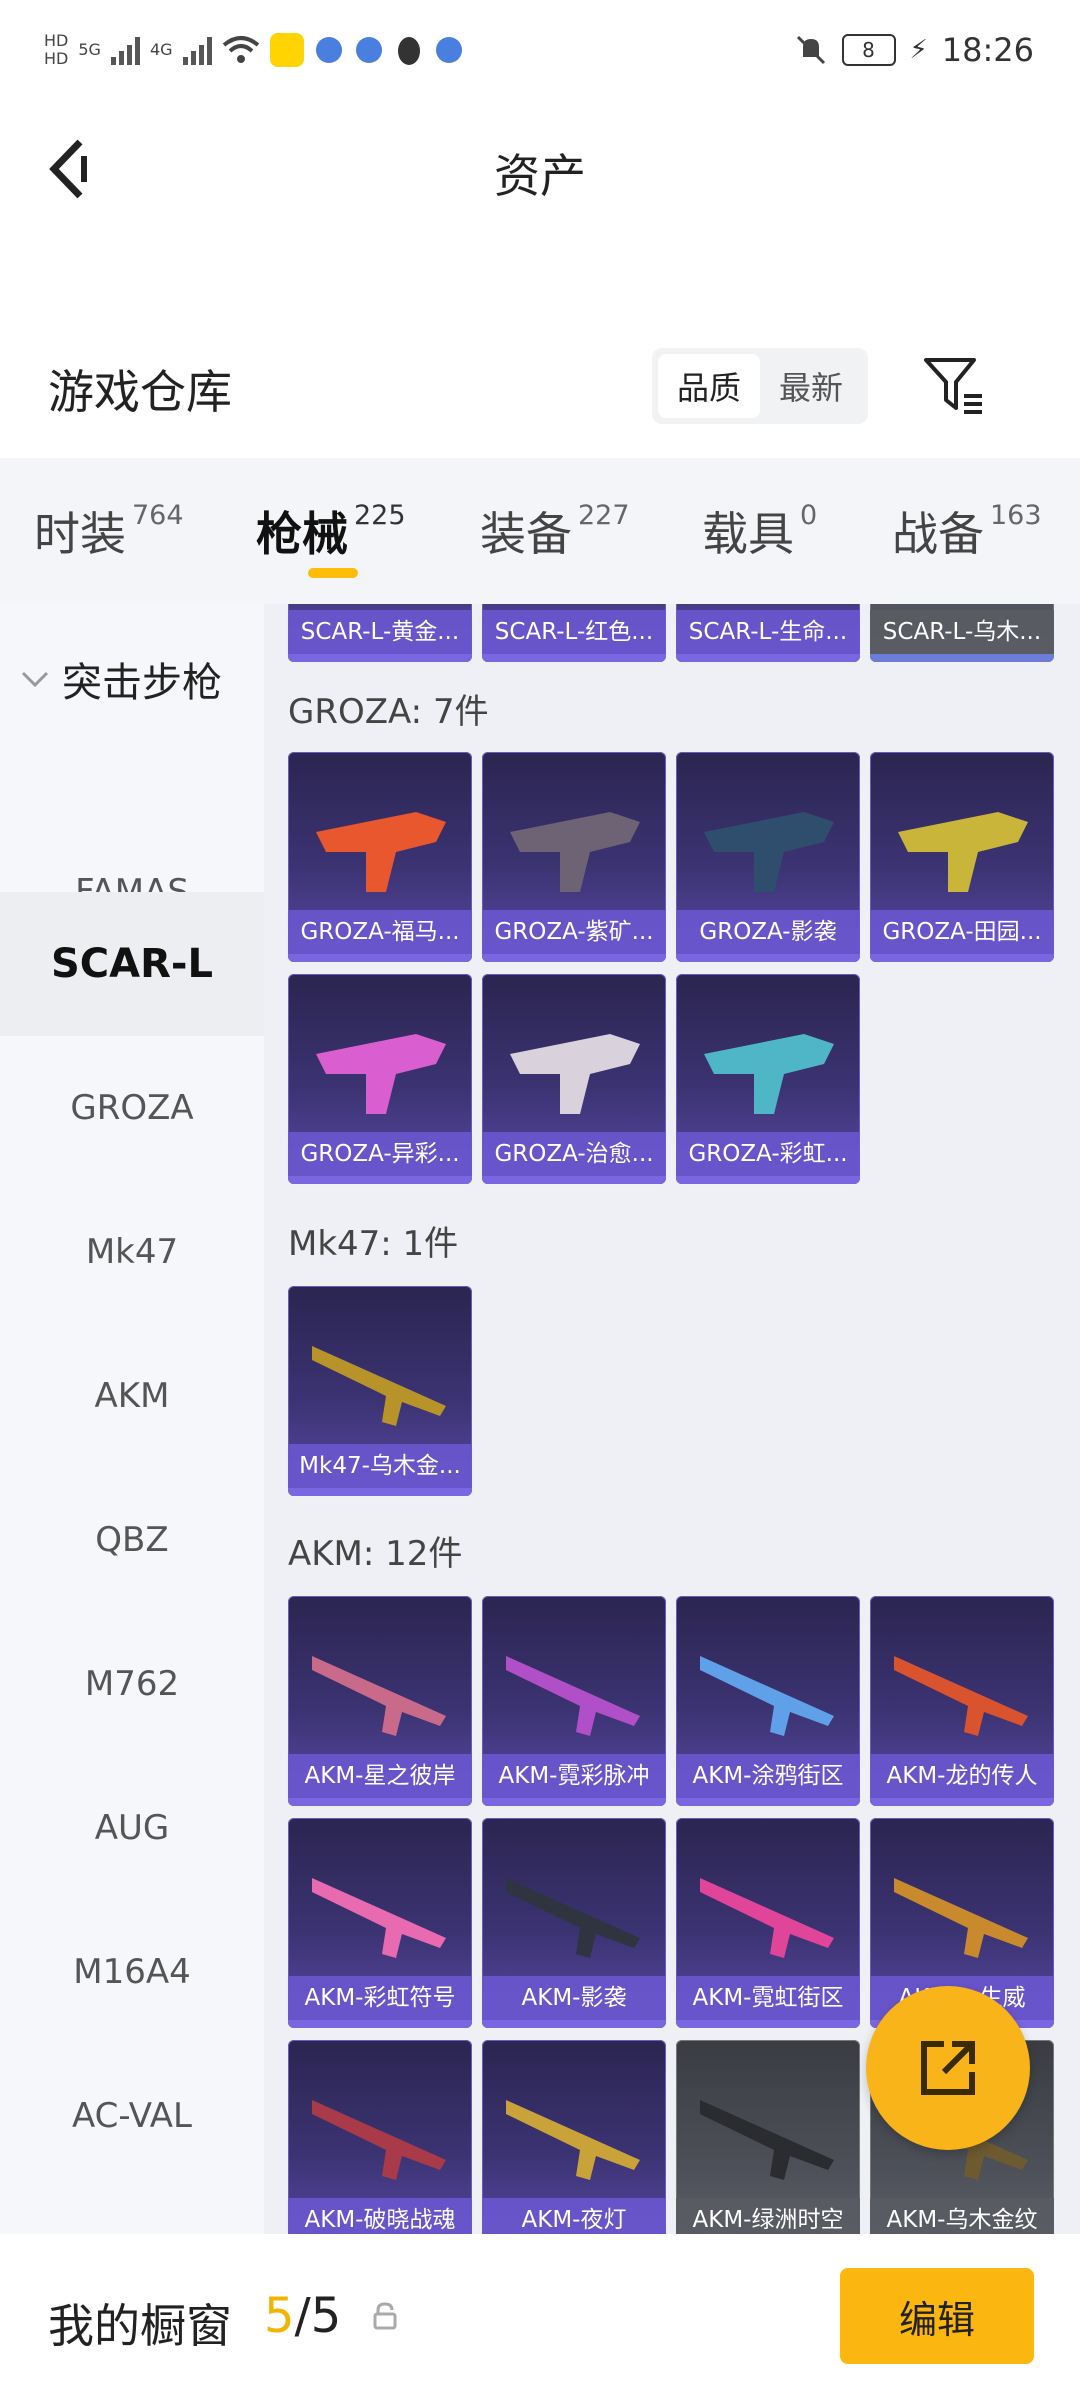  What do you see at coordinates (574, 2216) in the screenshot?
I see `skin-name: AKM-夜灯` at bounding box center [574, 2216].